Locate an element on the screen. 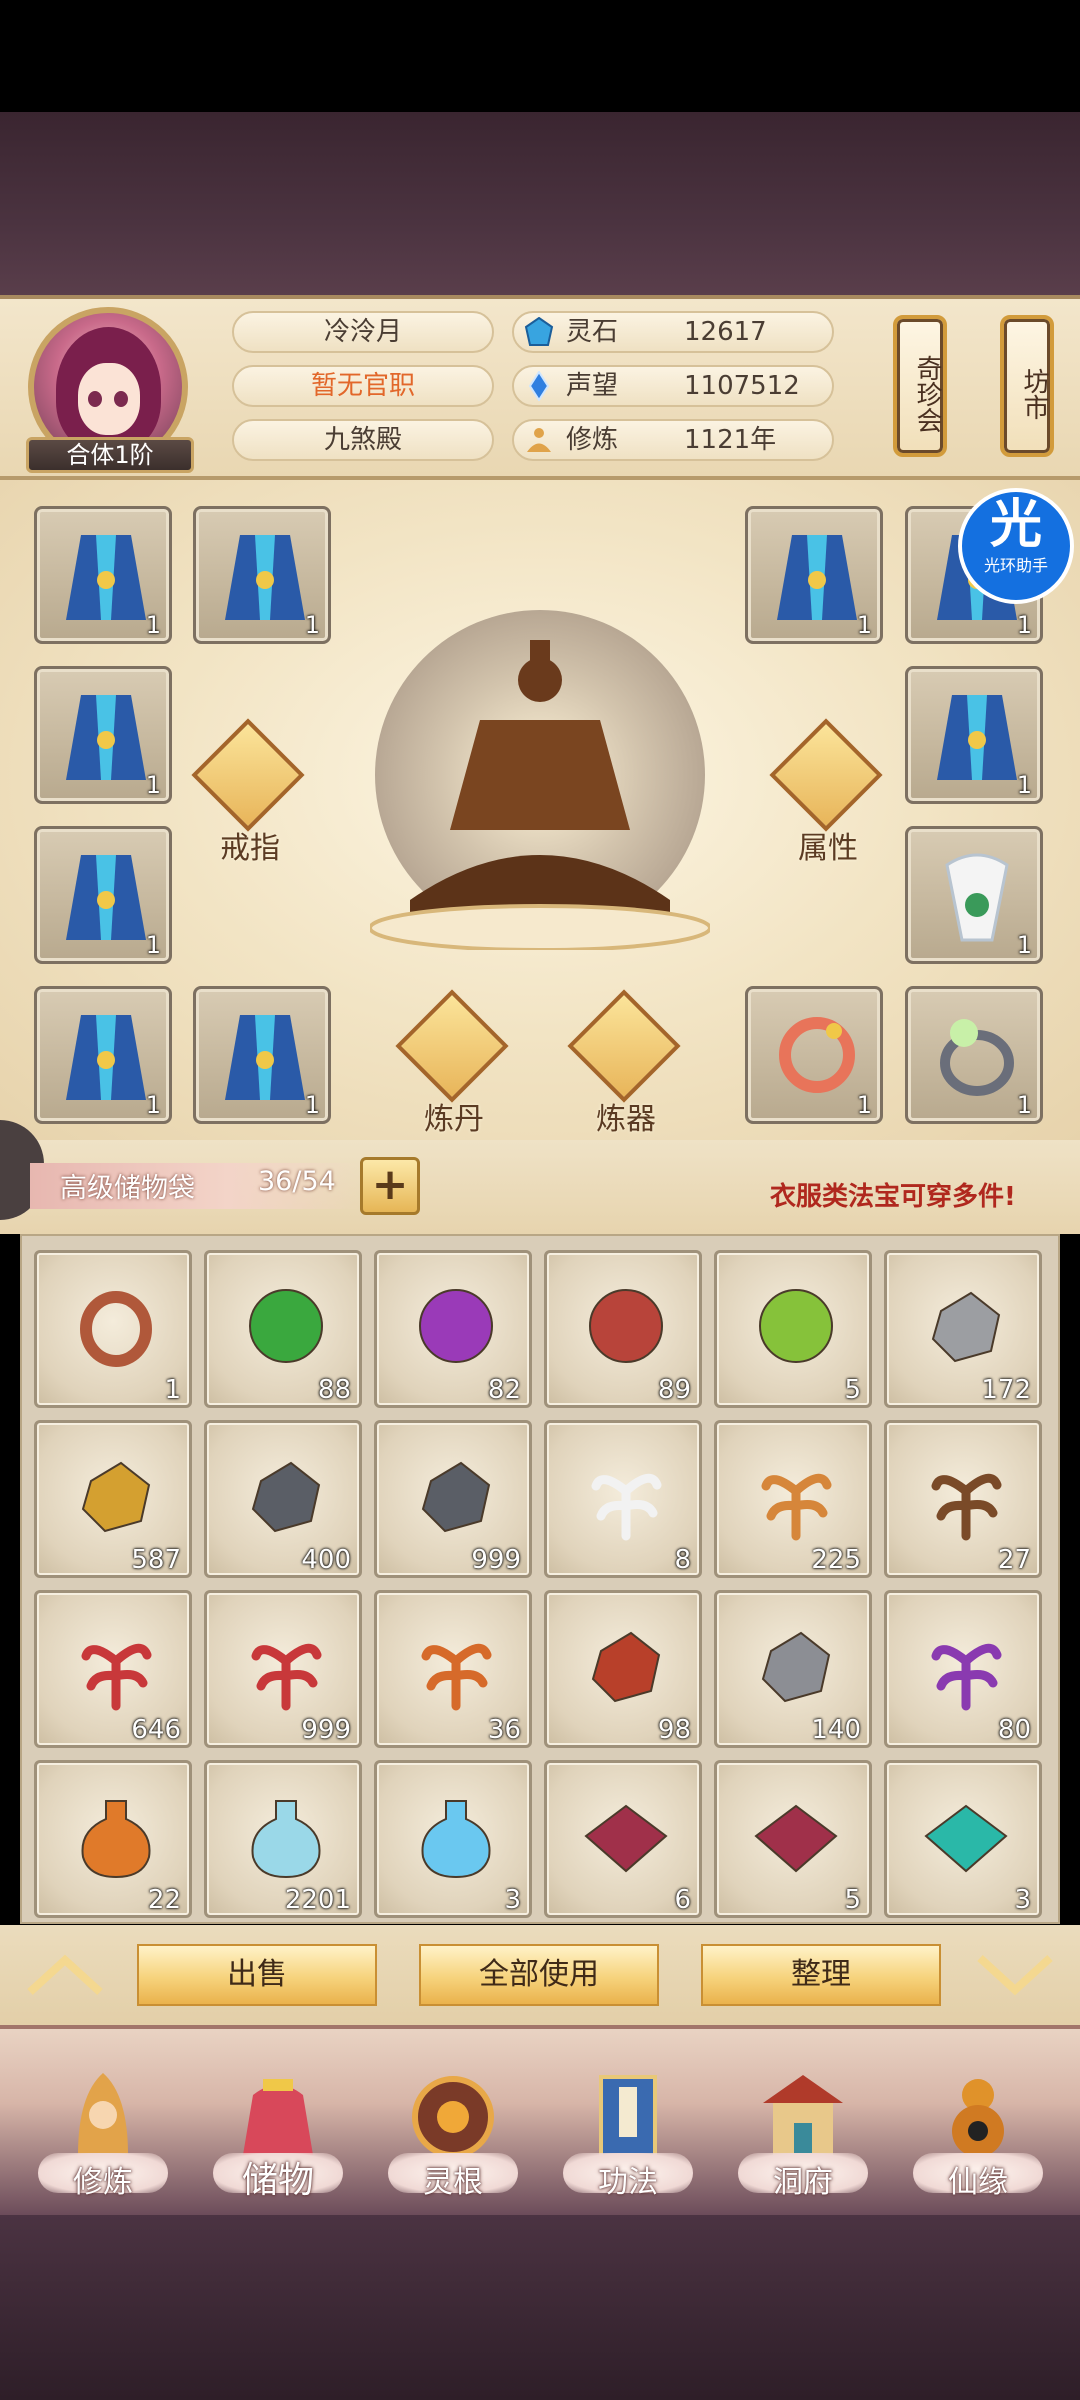 The height and width of the screenshot is (2400, 1080). attributes-button: 属性 is located at coordinates (828, 792).